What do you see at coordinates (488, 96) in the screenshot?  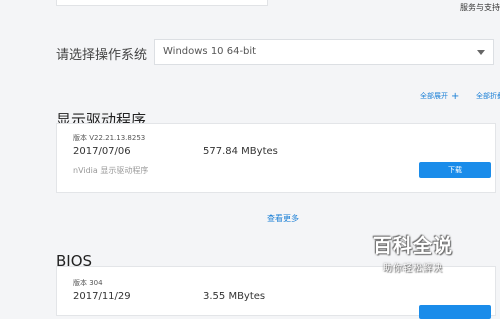 I see `collapse-all-button: 全部折叠` at bounding box center [488, 96].